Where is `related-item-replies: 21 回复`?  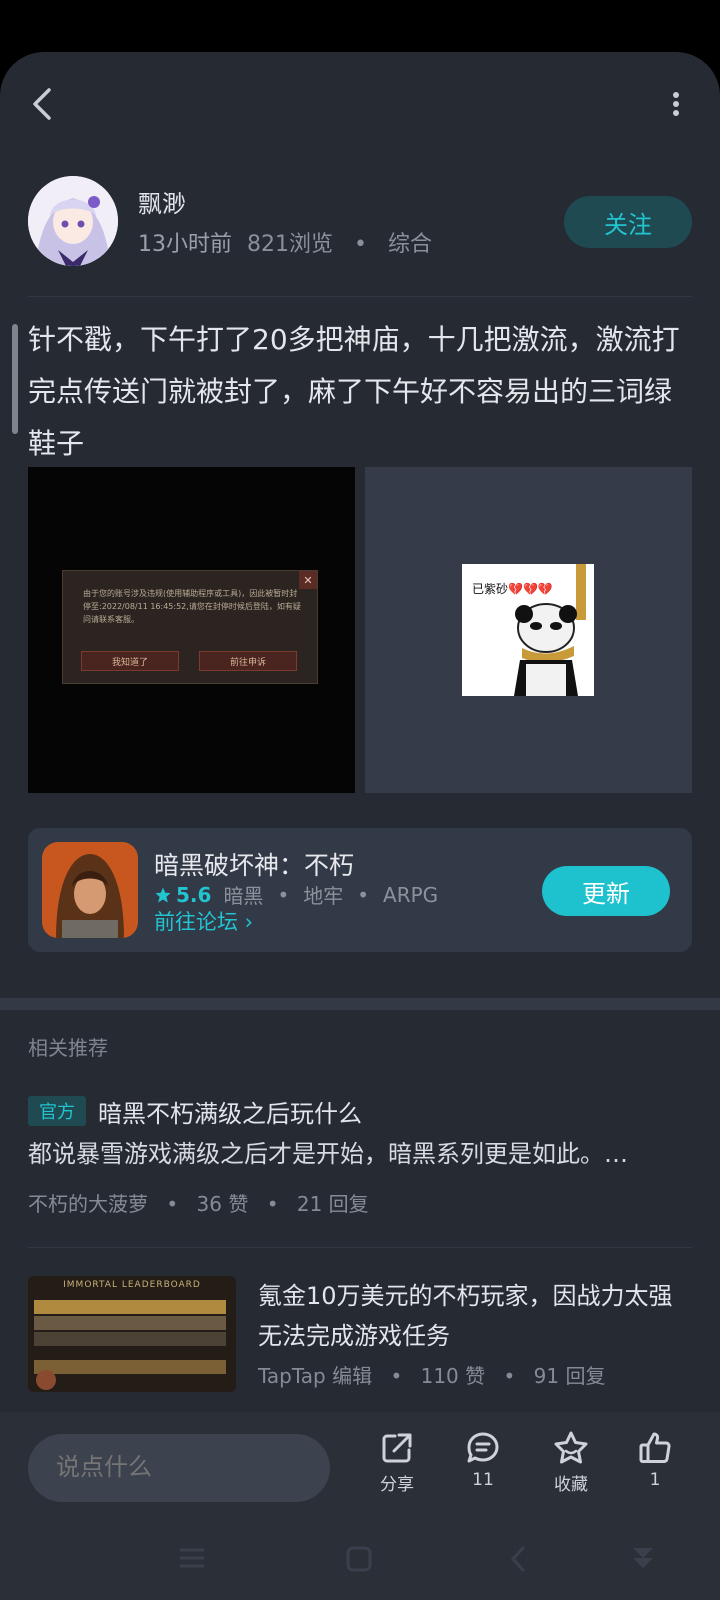
related-item-replies: 21 回复 is located at coordinates (332, 1204).